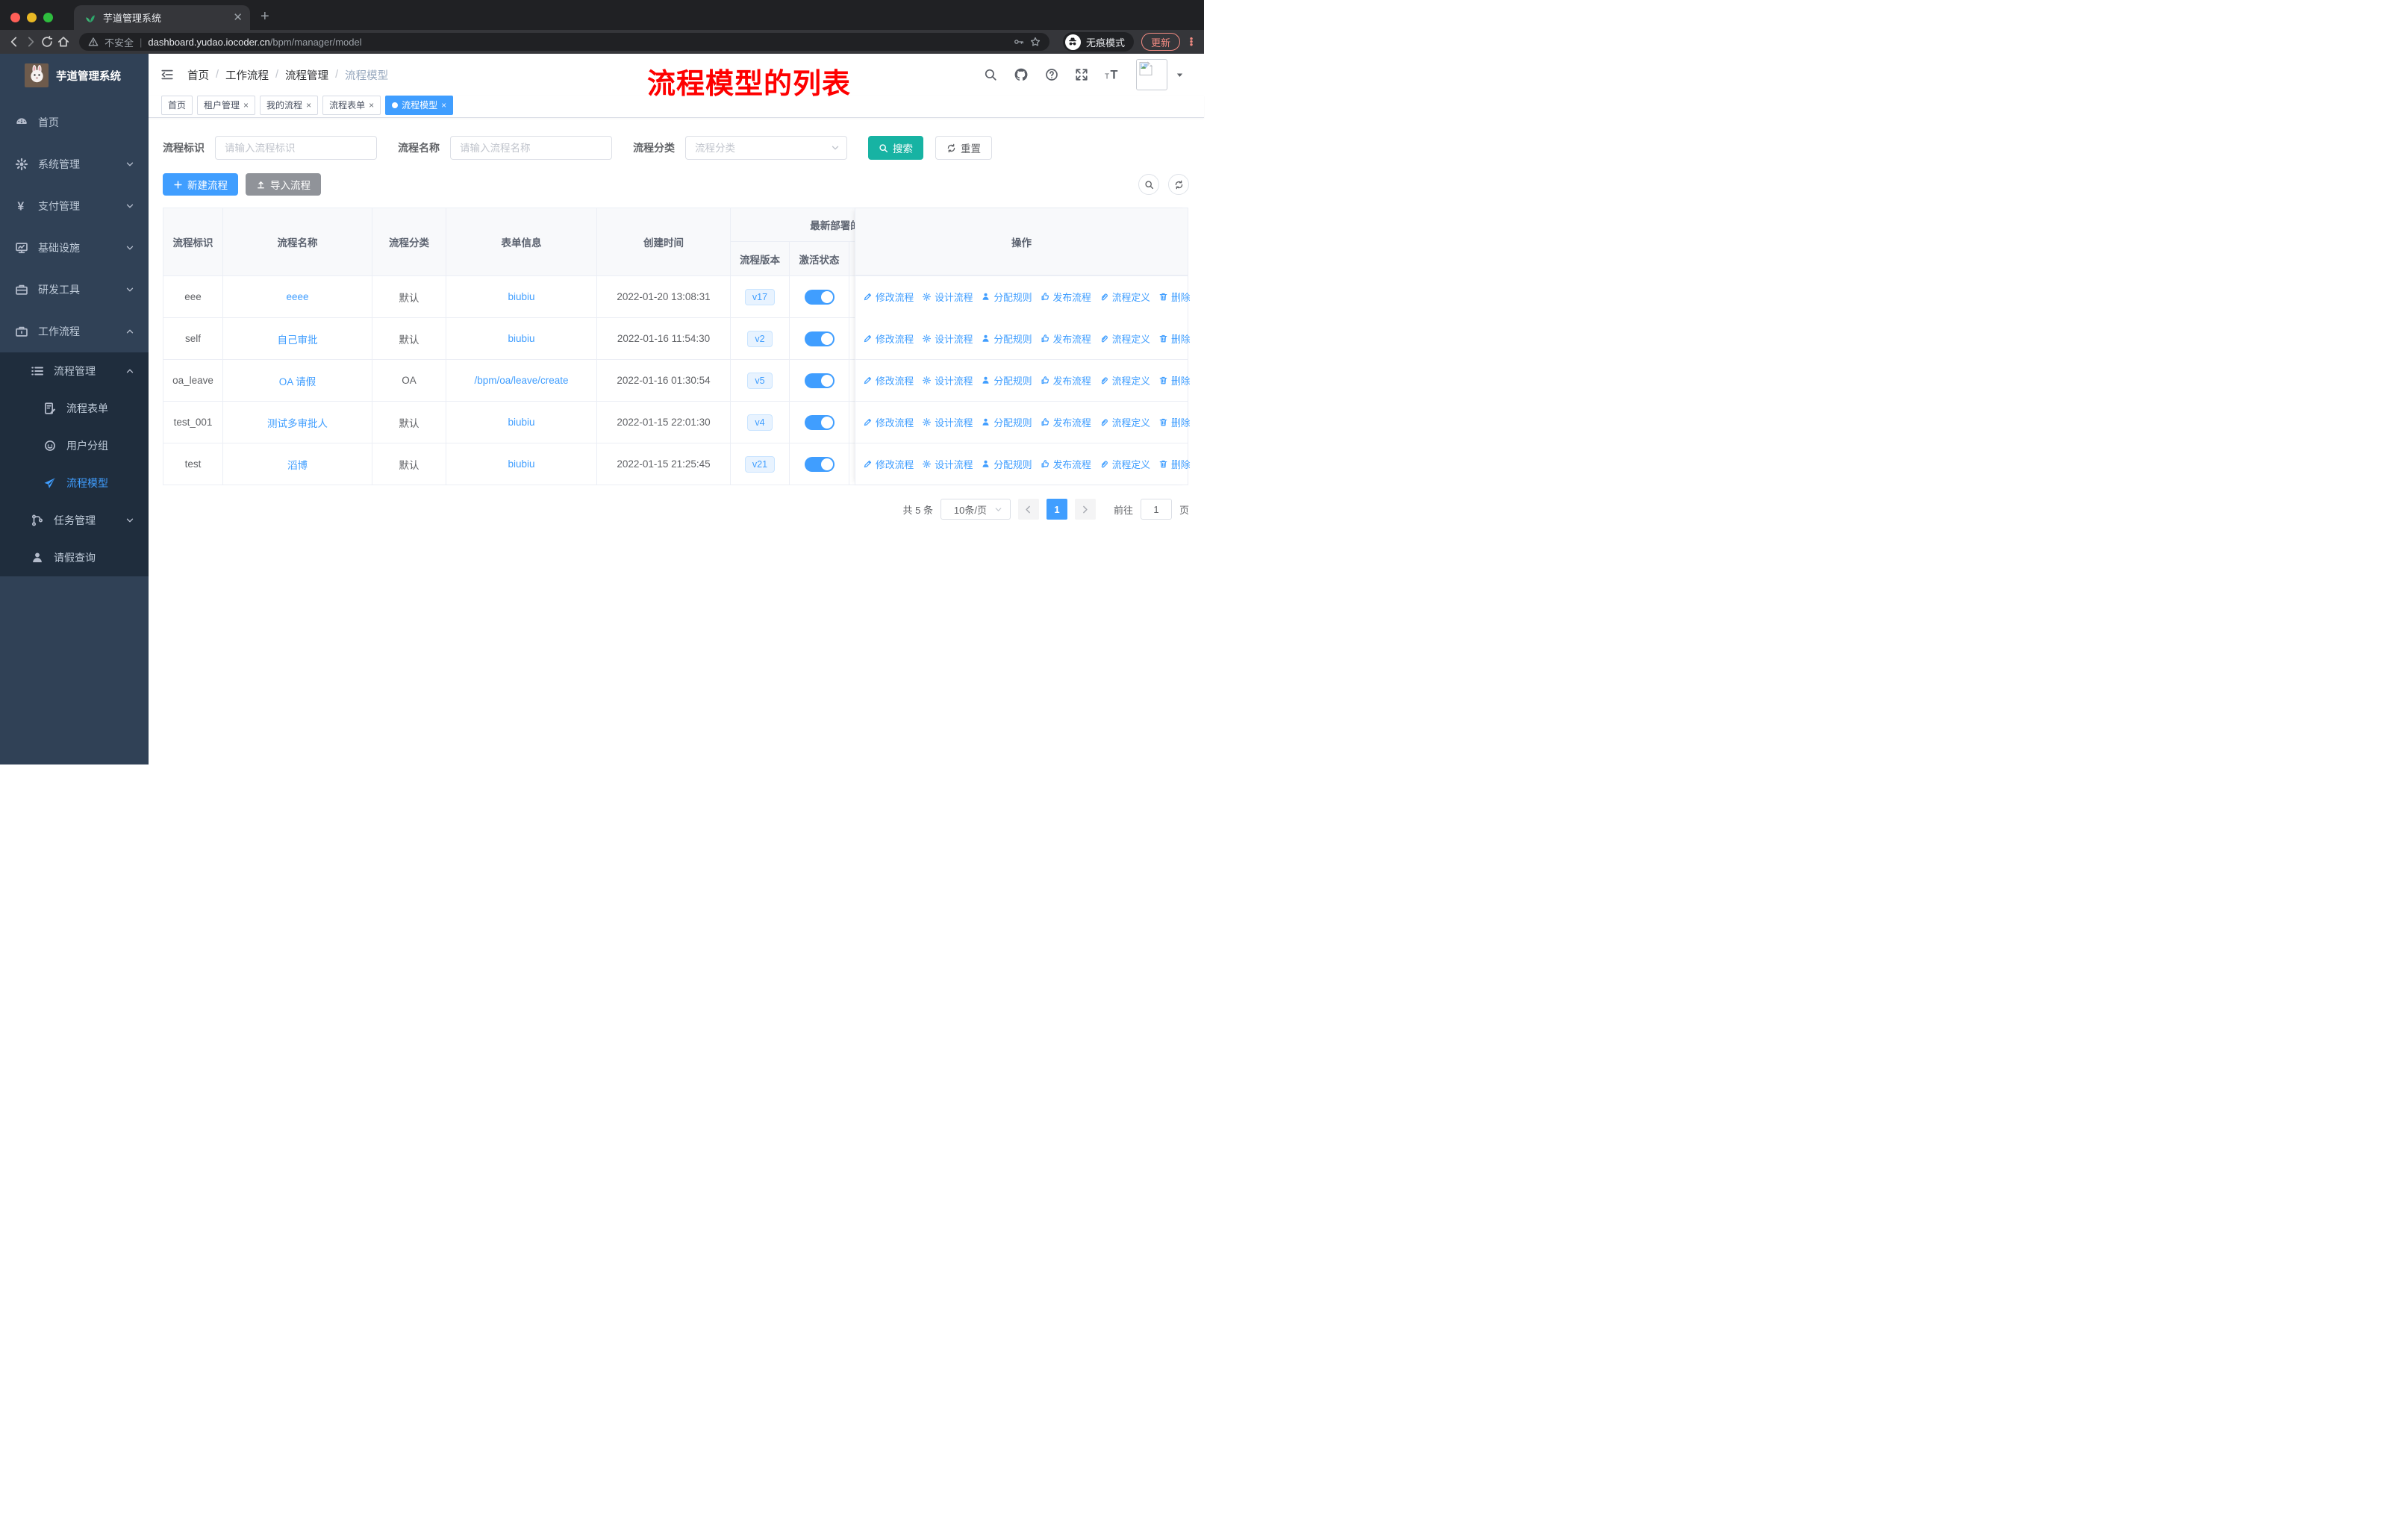  Describe the element at coordinates (306, 75) in the screenshot. I see `breadcrumb-process-management: 流程管理` at that location.